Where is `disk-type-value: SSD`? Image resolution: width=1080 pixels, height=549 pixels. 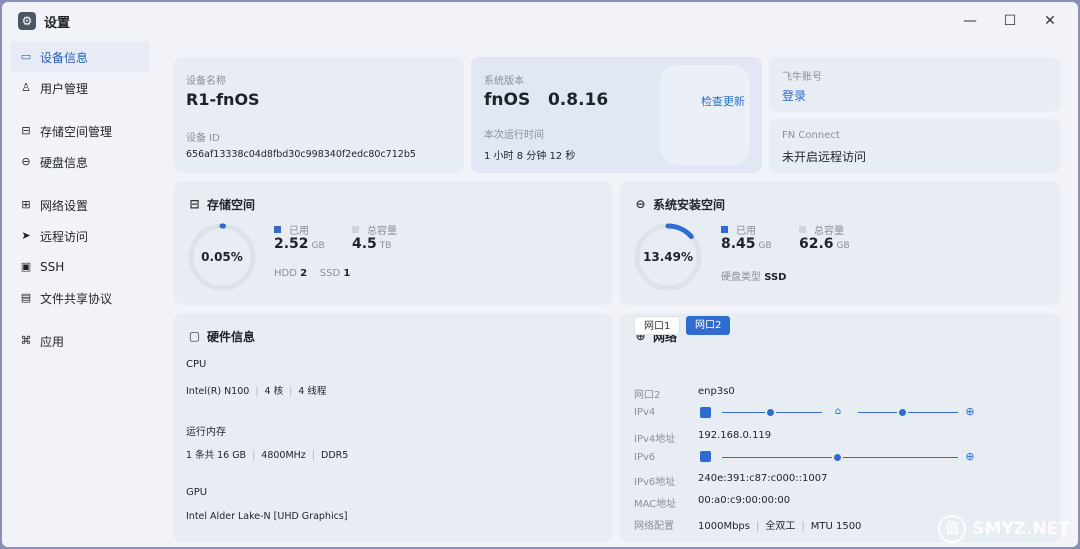
disk-type-value: SSD is located at coordinates (775, 277).